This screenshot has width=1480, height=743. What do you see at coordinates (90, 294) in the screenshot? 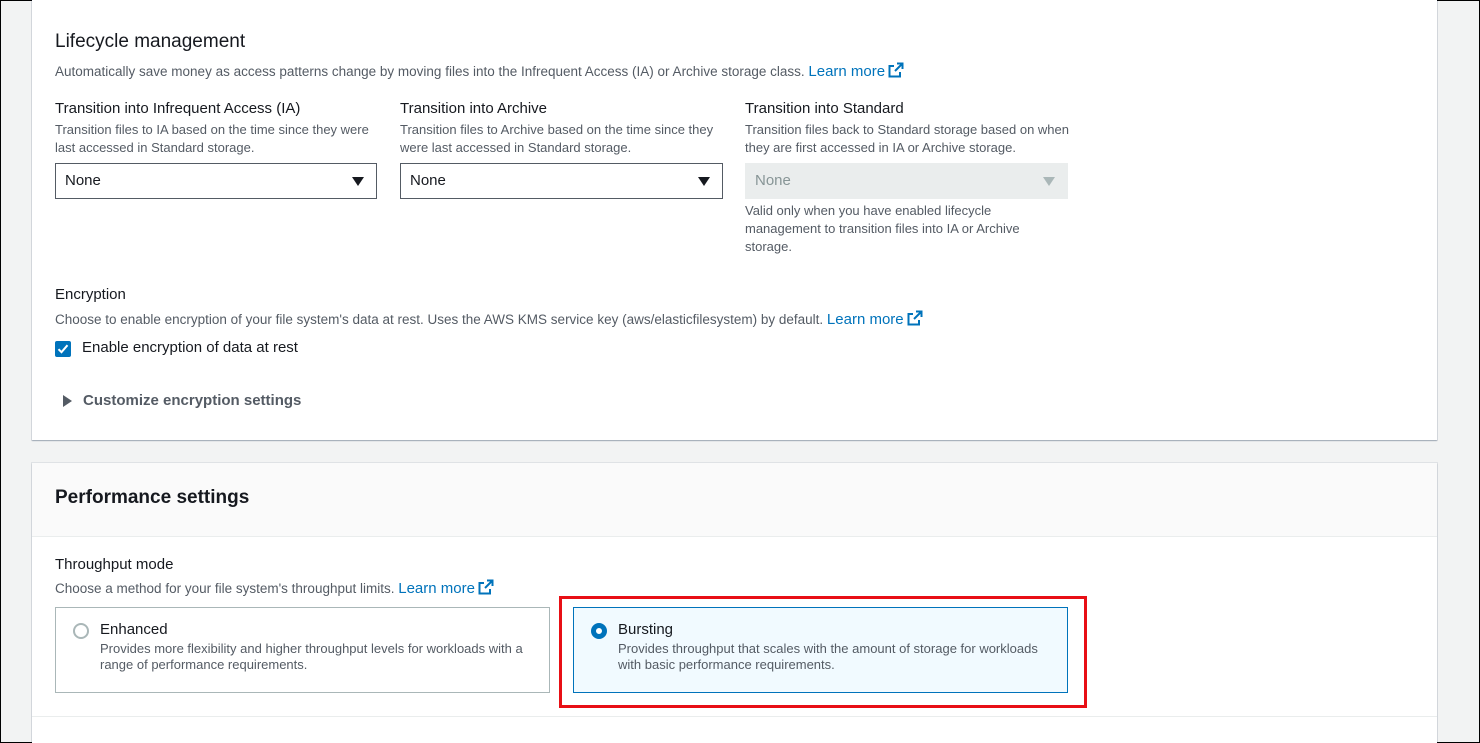
I see `encryption-title: Encryption` at bounding box center [90, 294].